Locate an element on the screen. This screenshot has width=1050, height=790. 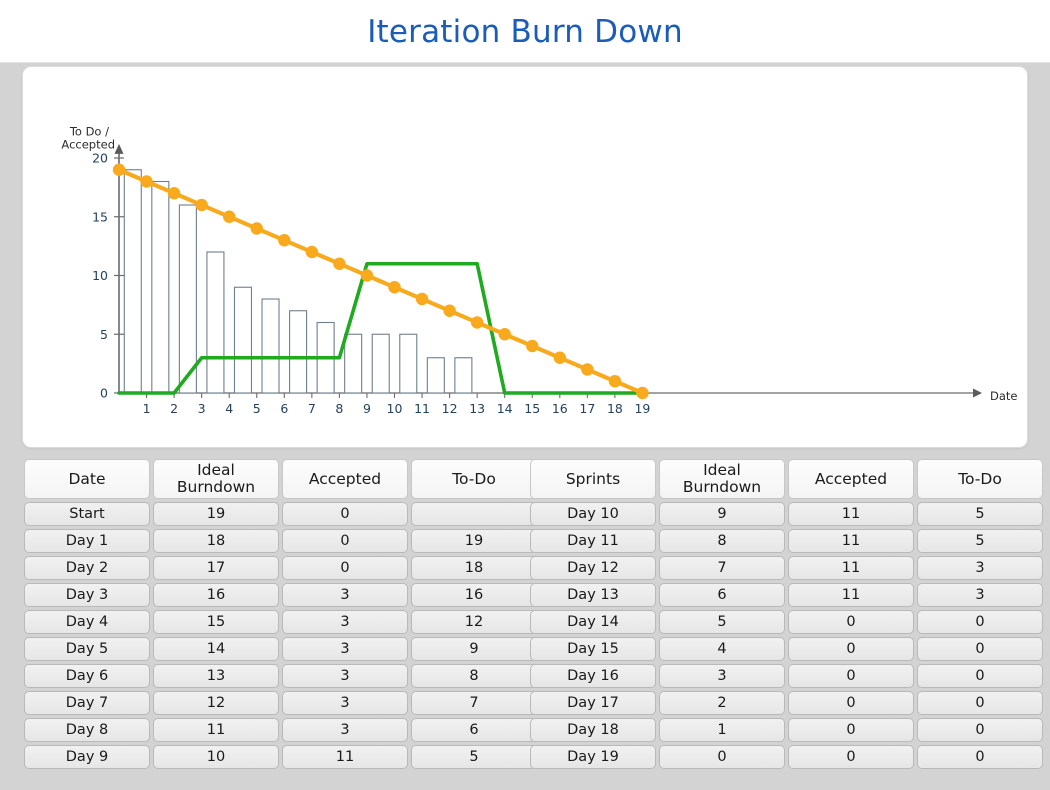
y-tick-label: 10 is located at coordinates (100, 275).